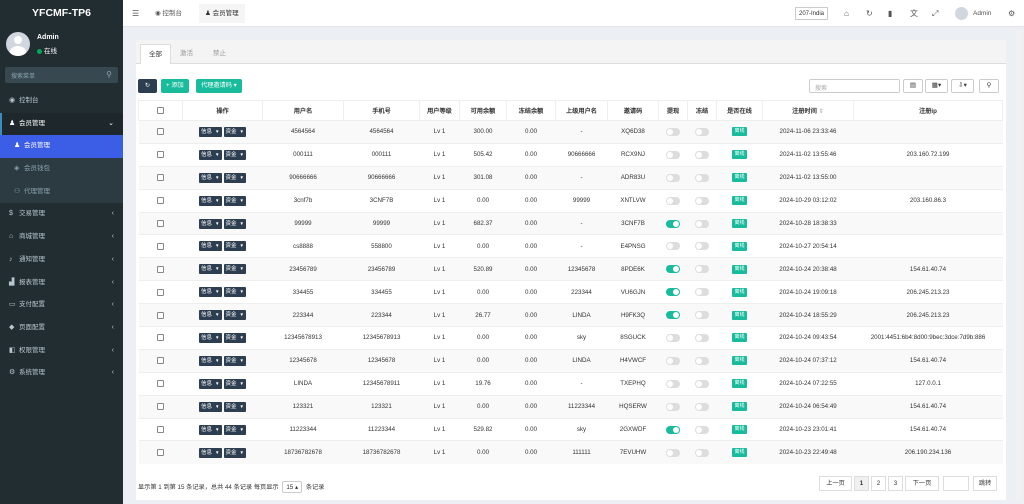 The image size is (1024, 504). I want to click on header-invite-code: 邀请码, so click(633, 110).